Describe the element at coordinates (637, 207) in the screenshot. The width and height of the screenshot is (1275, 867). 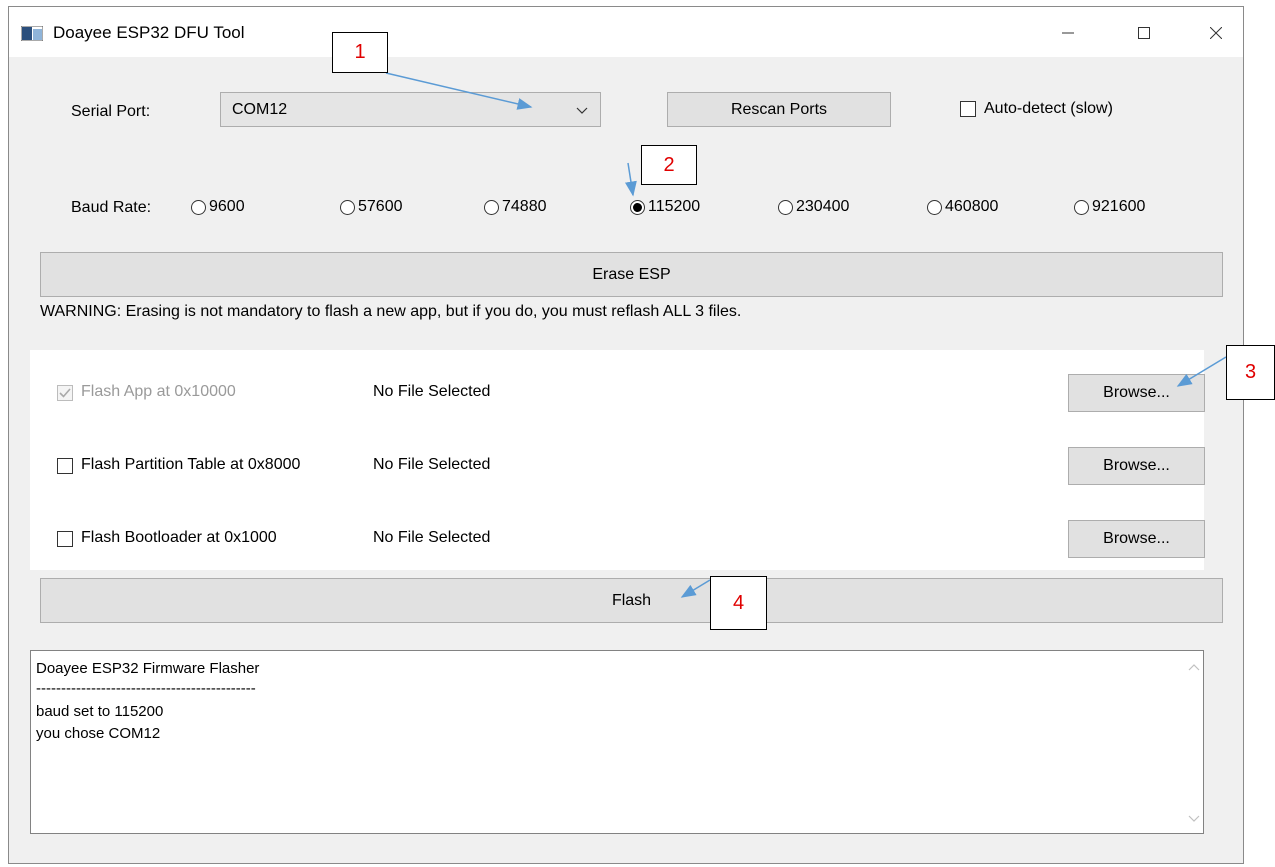
I see `radio-button-selected` at that location.